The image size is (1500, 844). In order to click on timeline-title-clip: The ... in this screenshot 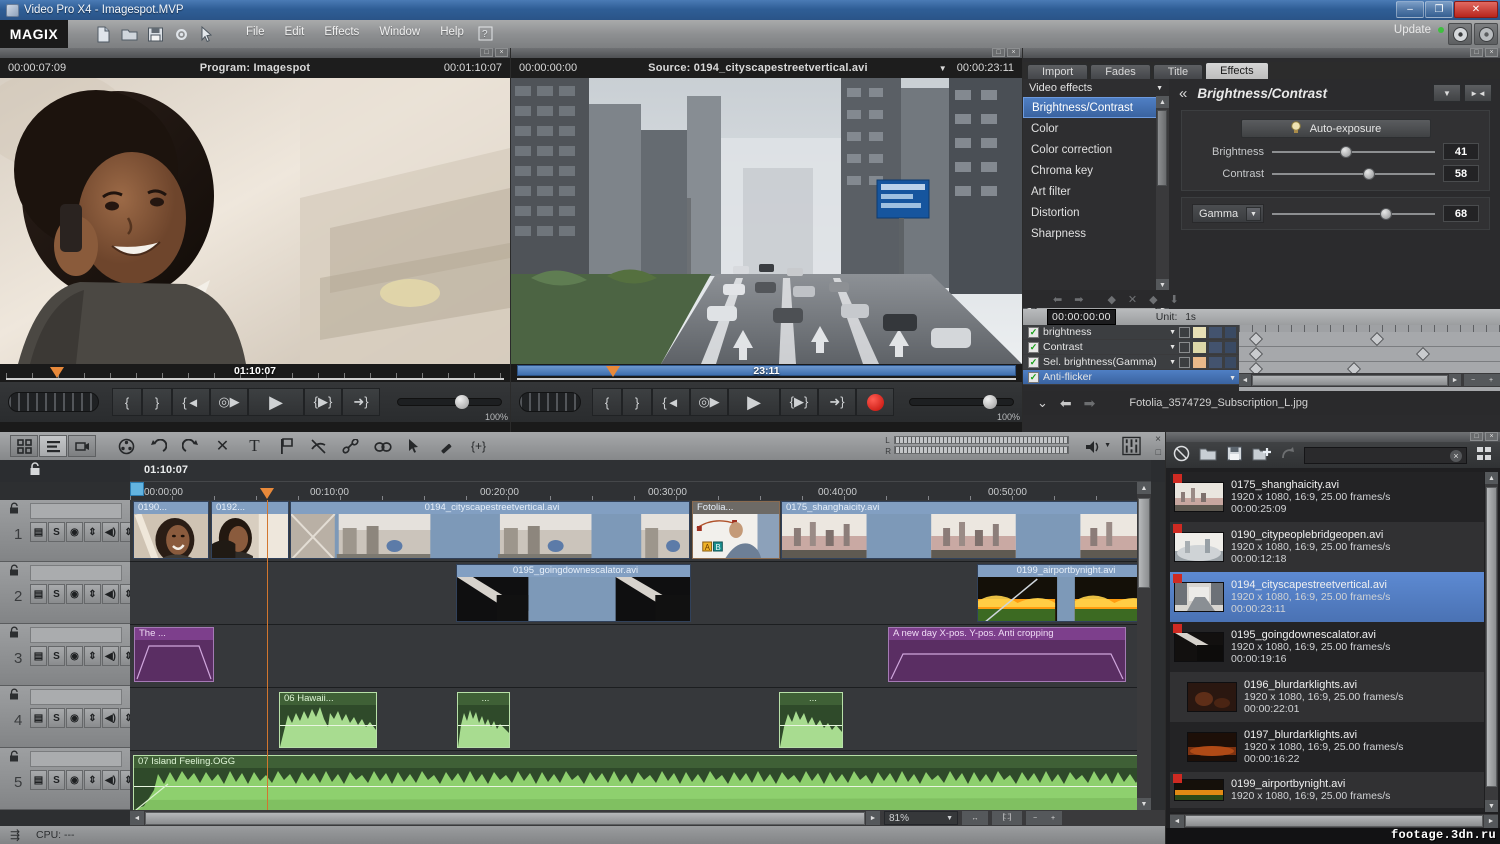, I will do `click(174, 654)`.